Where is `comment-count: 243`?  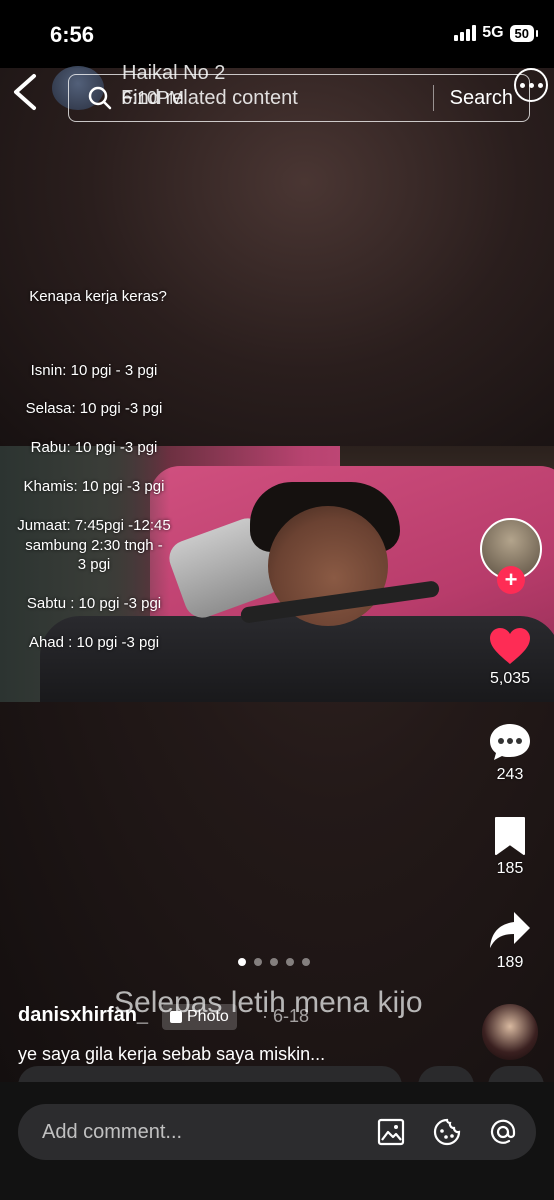 comment-count: 243 is located at coordinates (510, 774).